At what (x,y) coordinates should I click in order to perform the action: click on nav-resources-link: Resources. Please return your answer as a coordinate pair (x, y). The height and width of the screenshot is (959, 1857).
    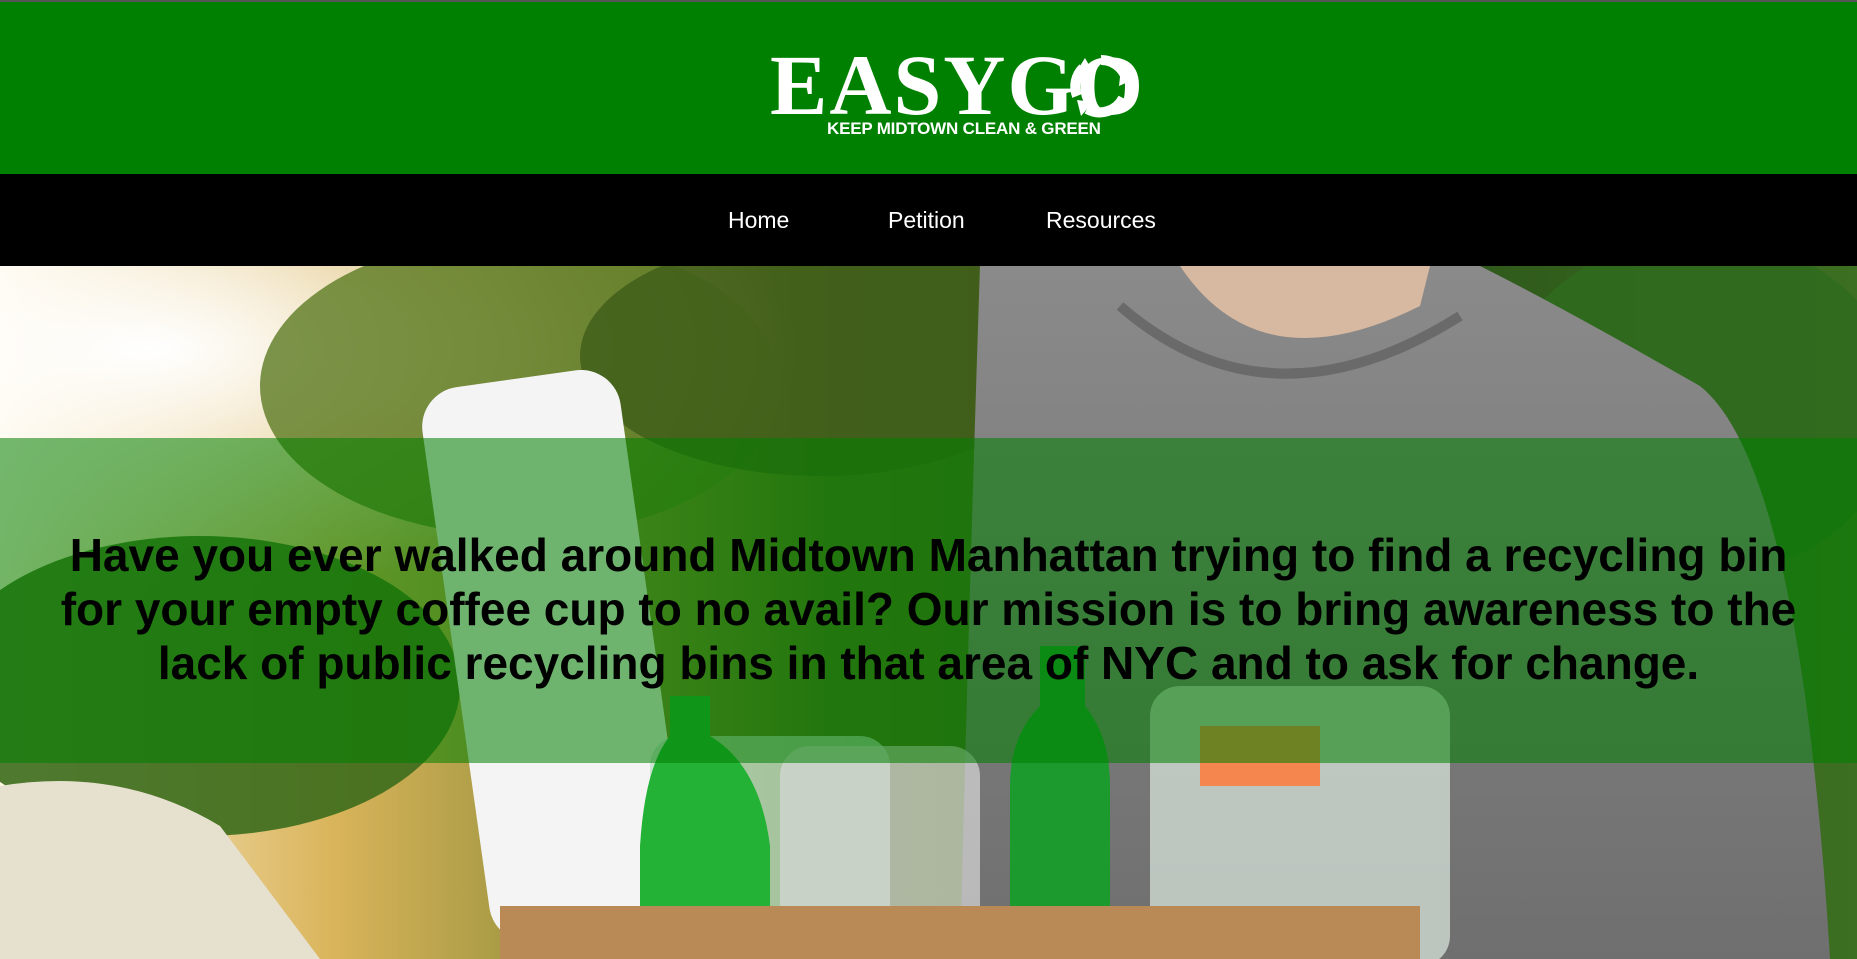
    Looking at the image, I should click on (1101, 220).